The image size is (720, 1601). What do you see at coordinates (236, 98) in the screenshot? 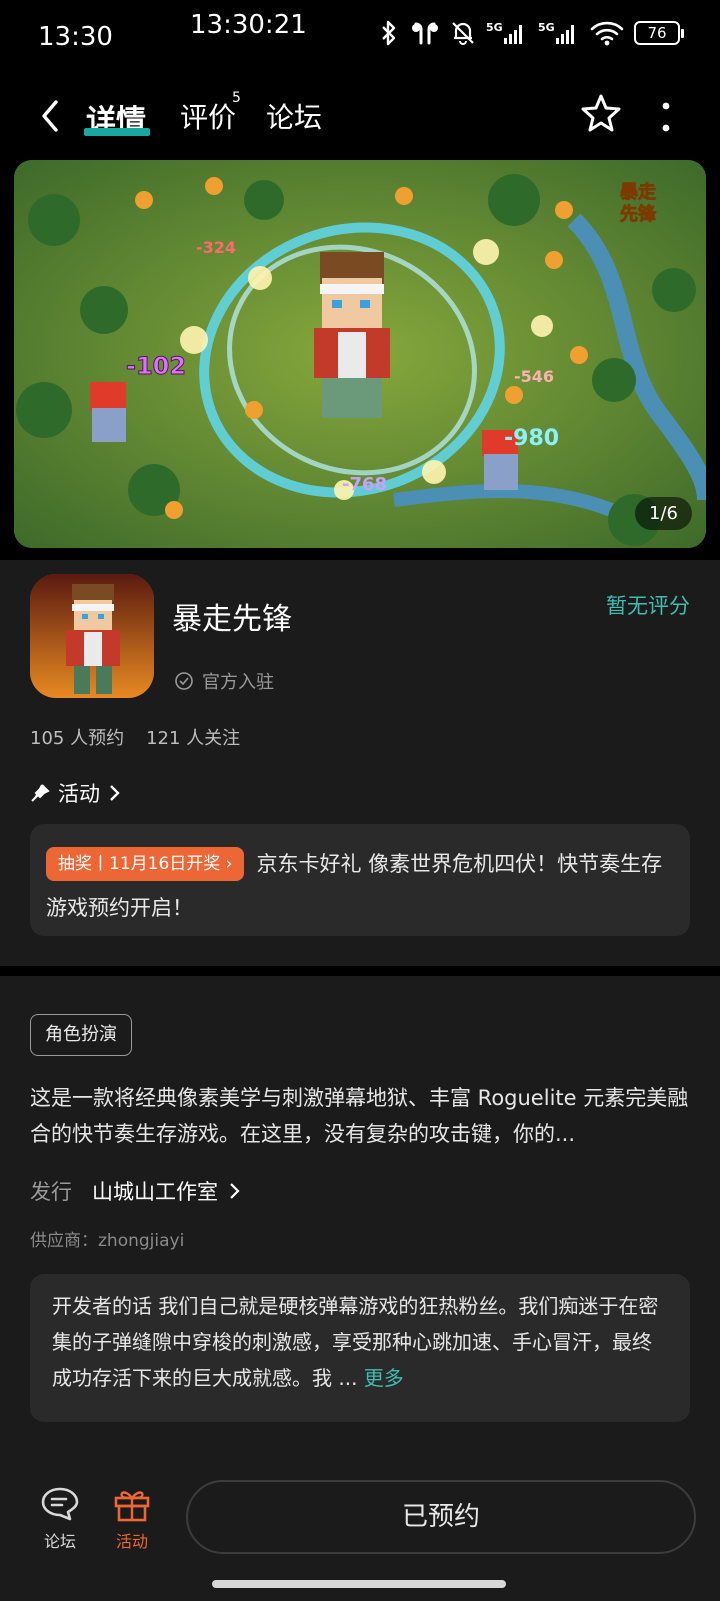
I see `reviews-count-badge: 5` at bounding box center [236, 98].